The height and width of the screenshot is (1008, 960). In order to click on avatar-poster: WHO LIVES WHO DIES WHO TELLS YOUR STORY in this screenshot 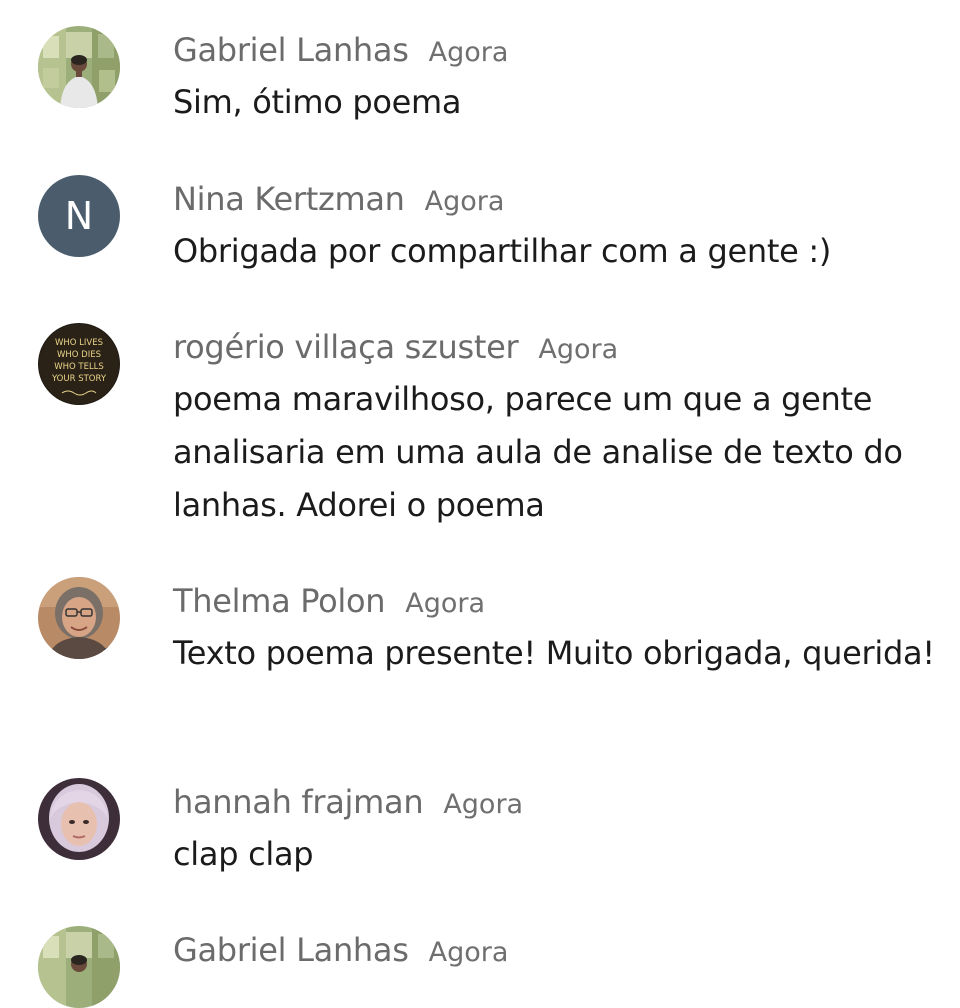, I will do `click(79, 364)`.